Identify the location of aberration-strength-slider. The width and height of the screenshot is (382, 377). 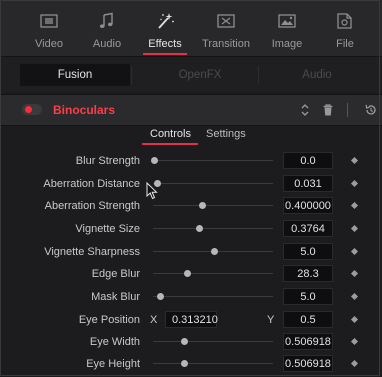
(202, 205).